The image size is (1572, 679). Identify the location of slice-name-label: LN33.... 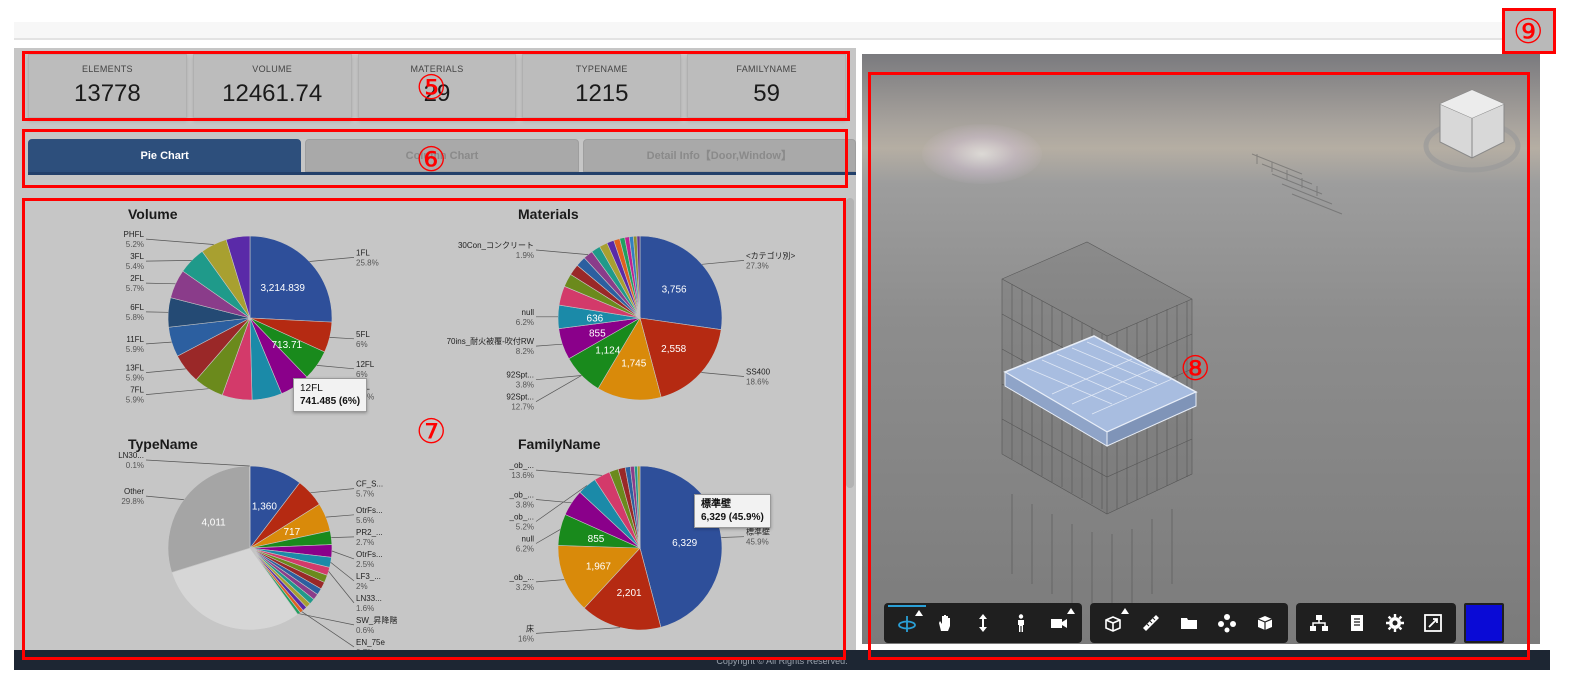
(369, 598).